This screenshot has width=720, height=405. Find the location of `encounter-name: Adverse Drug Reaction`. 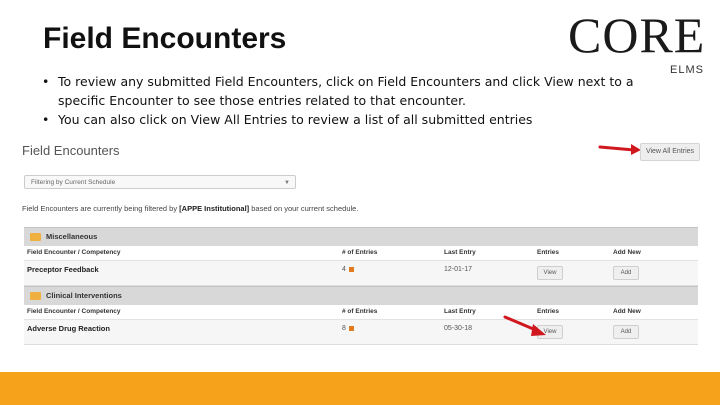

encounter-name: Adverse Drug Reaction is located at coordinates (68, 328).